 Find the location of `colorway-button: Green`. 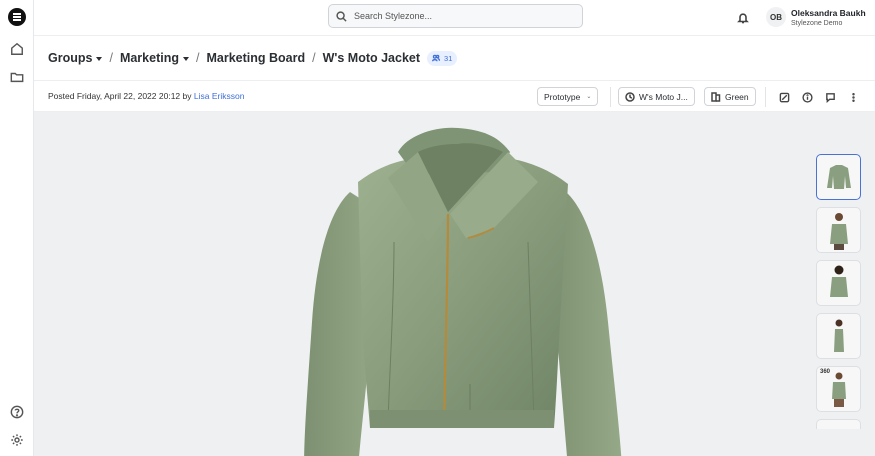

colorway-button: Green is located at coordinates (730, 96).